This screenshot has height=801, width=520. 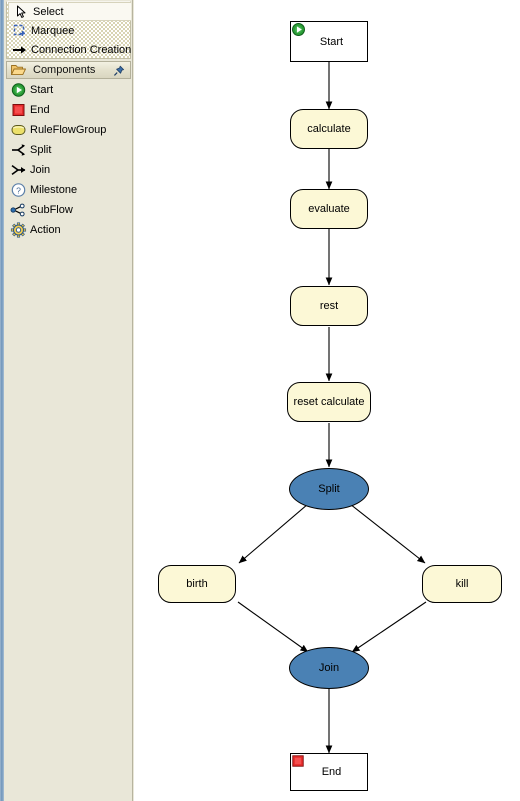 What do you see at coordinates (18, 130) in the screenshot?
I see `yellow-rounded-rect-icon` at bounding box center [18, 130].